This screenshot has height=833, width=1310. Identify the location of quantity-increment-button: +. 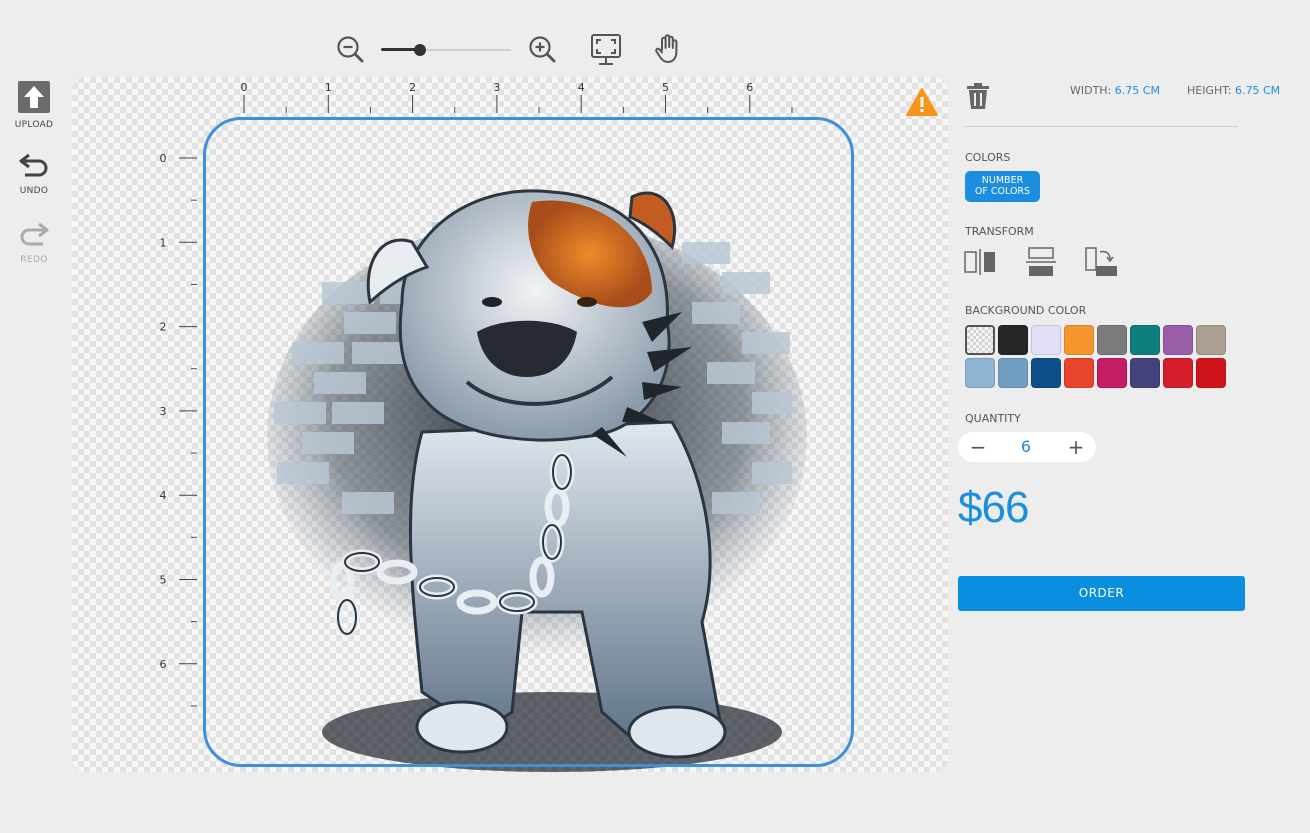
(1076, 447).